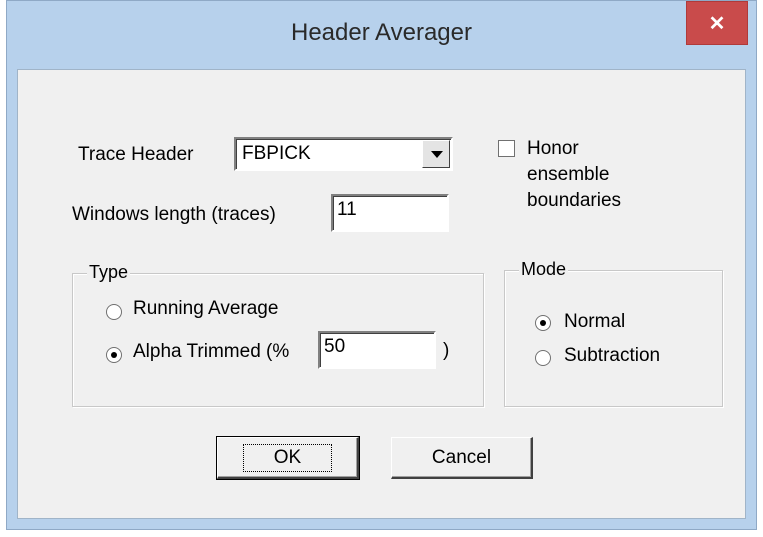  I want to click on ok-button: OK, so click(288, 458).